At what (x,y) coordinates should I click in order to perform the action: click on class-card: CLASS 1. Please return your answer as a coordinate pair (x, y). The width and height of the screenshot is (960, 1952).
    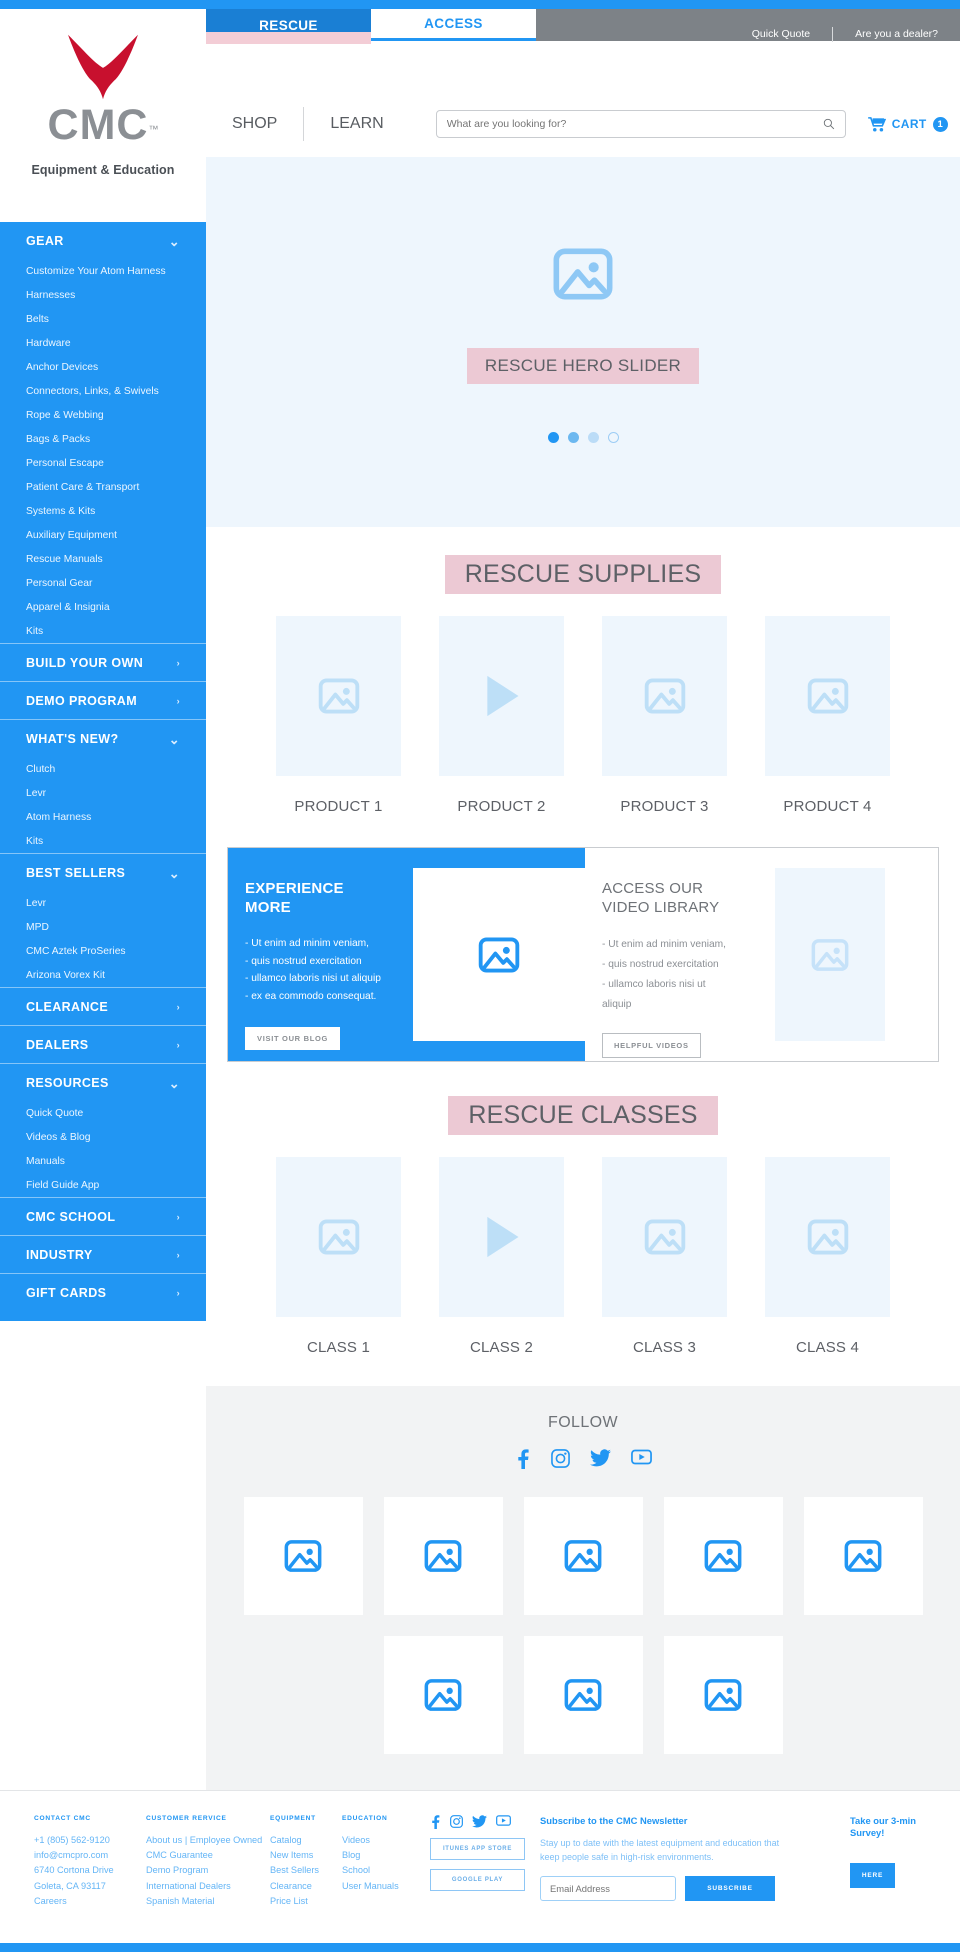
    Looking at the image, I should click on (338, 1256).